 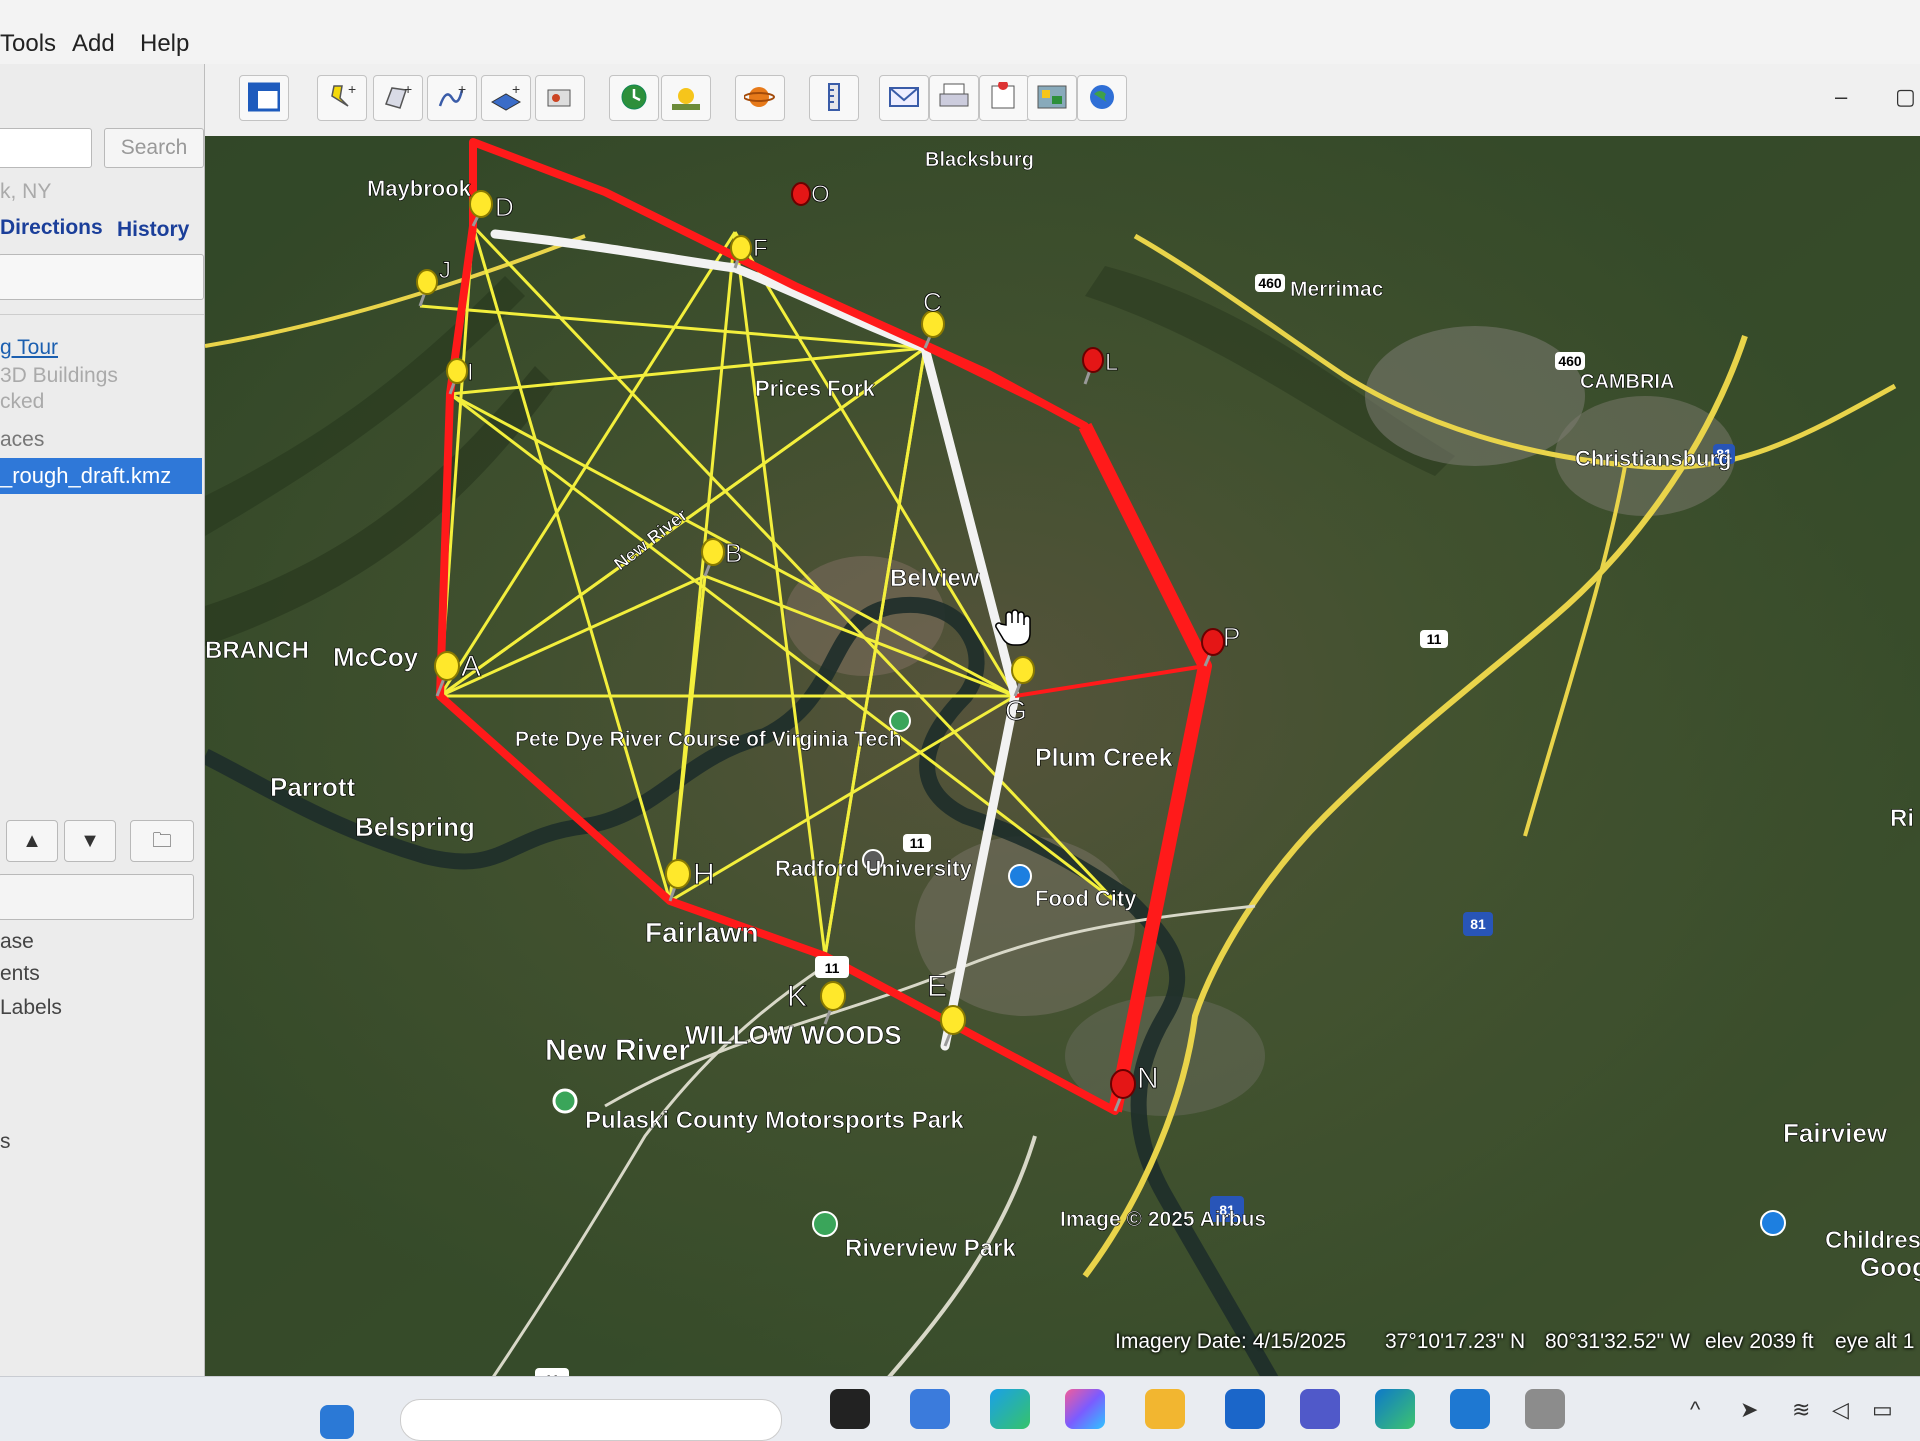 I want to click on place-label: Blacksburg, so click(x=979, y=160).